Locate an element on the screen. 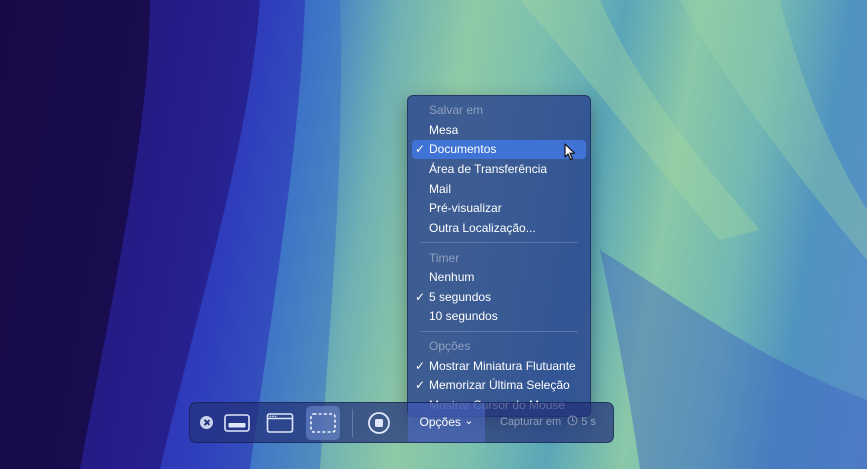  menu-section-save-header: Salvar em is located at coordinates (456, 110).